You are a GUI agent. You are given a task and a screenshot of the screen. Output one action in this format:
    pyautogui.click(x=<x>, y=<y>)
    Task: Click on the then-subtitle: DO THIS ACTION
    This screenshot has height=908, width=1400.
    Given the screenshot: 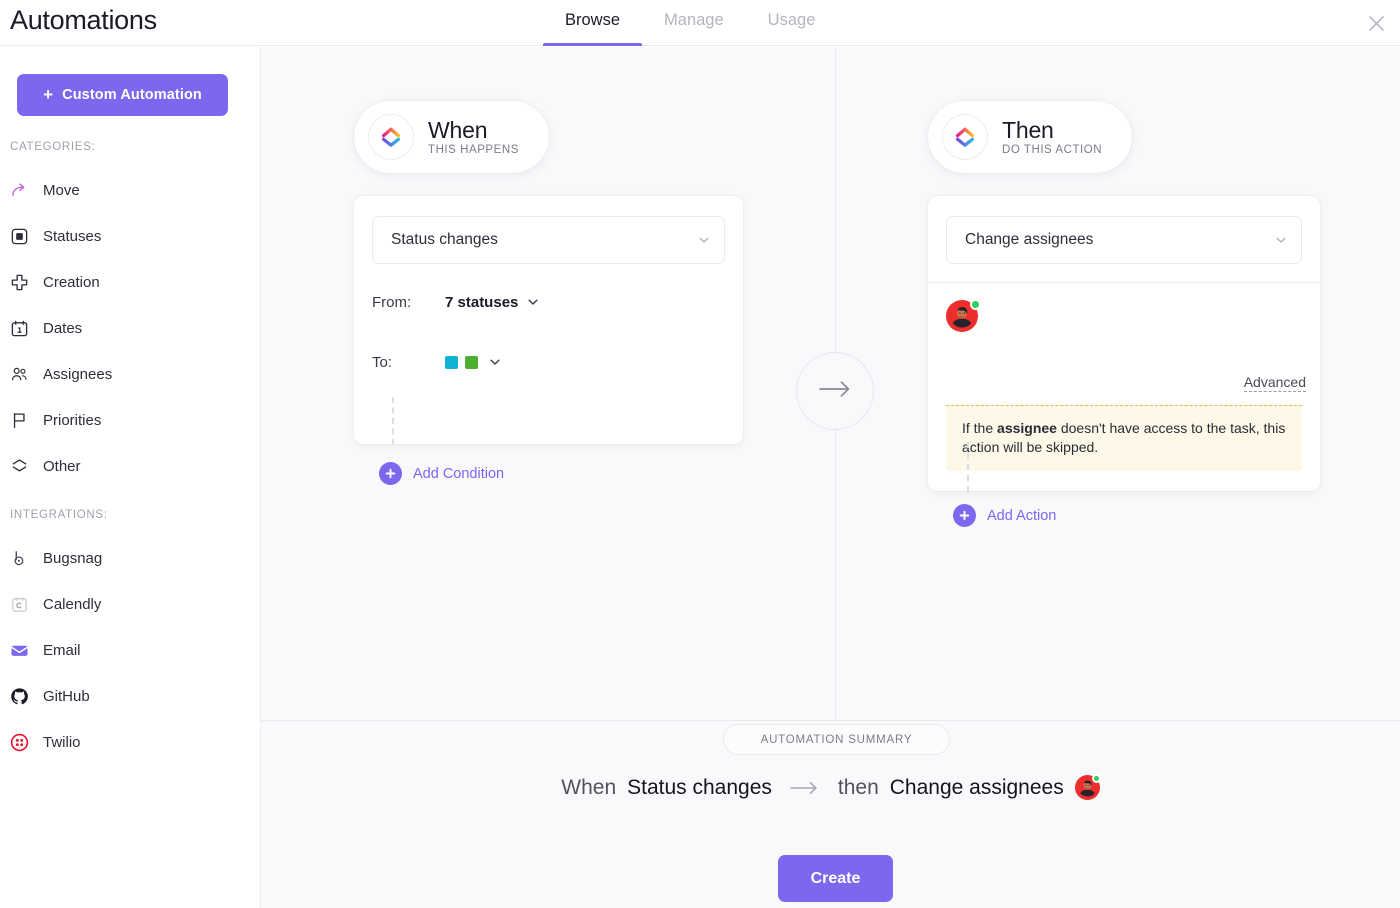 What is the action you would take?
    pyautogui.click(x=1052, y=149)
    